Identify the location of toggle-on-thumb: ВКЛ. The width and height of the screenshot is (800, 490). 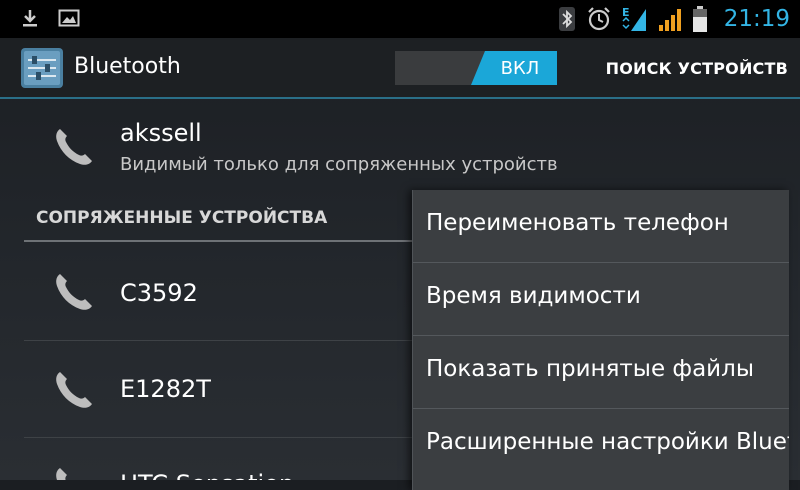
(514, 68).